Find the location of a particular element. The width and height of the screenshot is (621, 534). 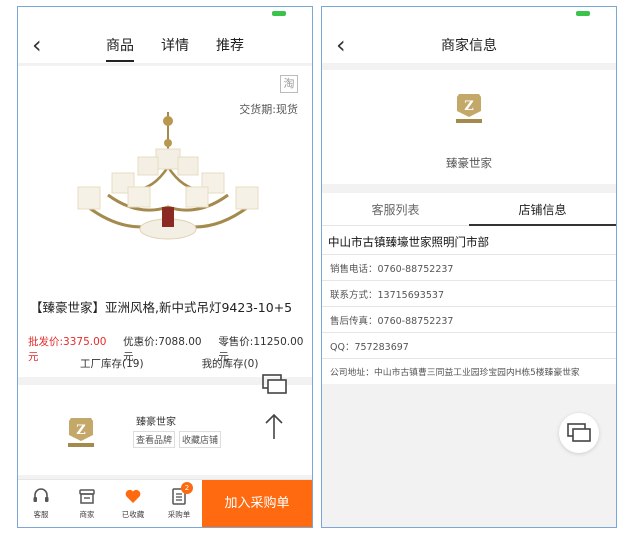

favorited-label: 已收藏 is located at coordinates (133, 514).